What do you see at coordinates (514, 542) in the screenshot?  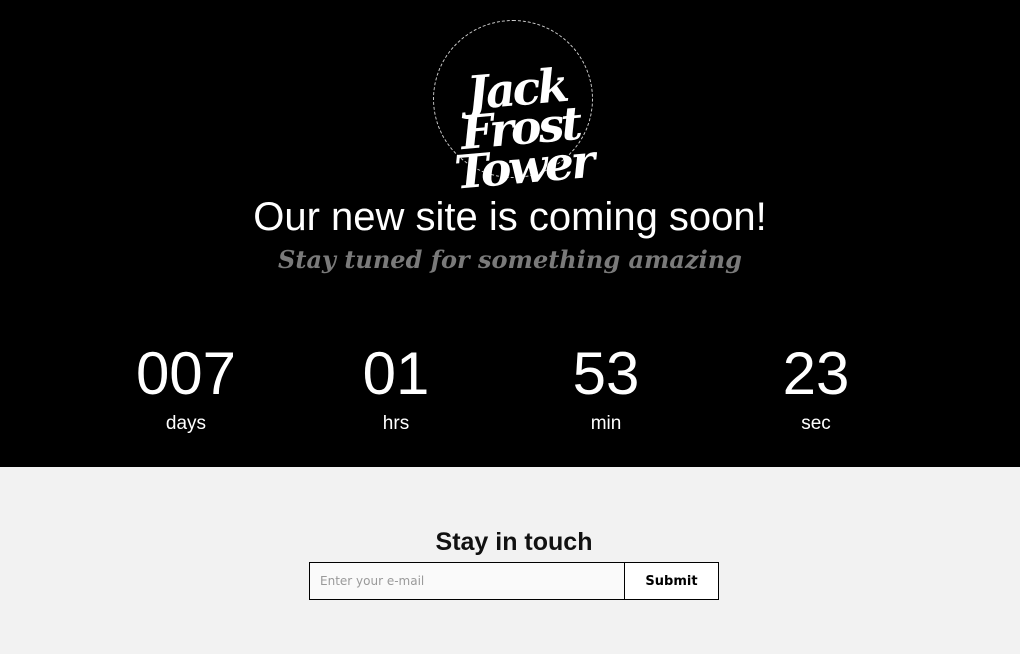 I see `subscribe-title: Stay in touch` at bounding box center [514, 542].